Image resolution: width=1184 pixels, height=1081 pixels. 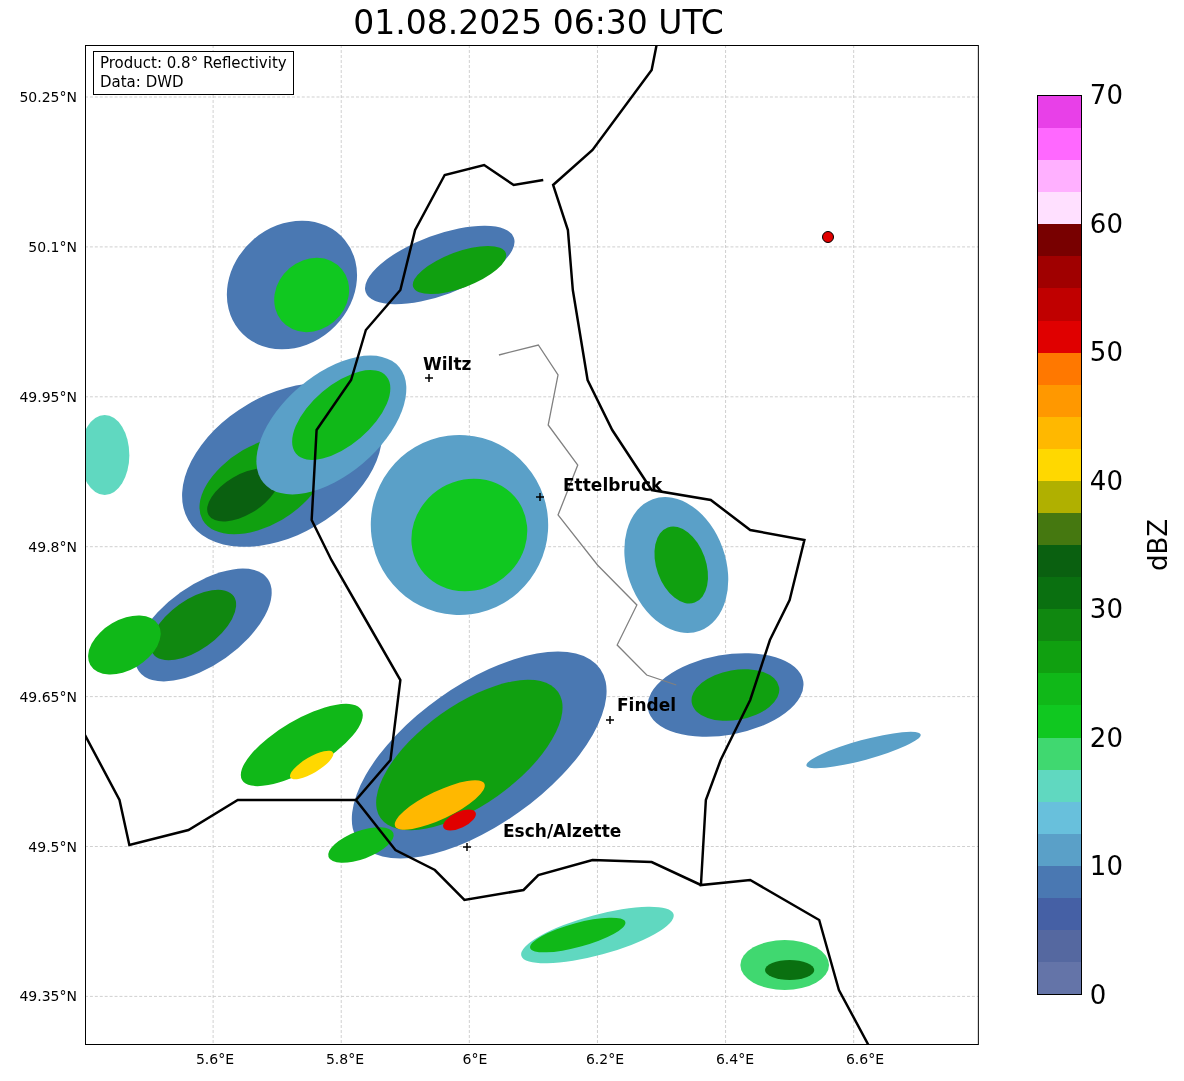 What do you see at coordinates (52, 846) in the screenshot?
I see `latitude-tick-label: 49.5°N` at bounding box center [52, 846].